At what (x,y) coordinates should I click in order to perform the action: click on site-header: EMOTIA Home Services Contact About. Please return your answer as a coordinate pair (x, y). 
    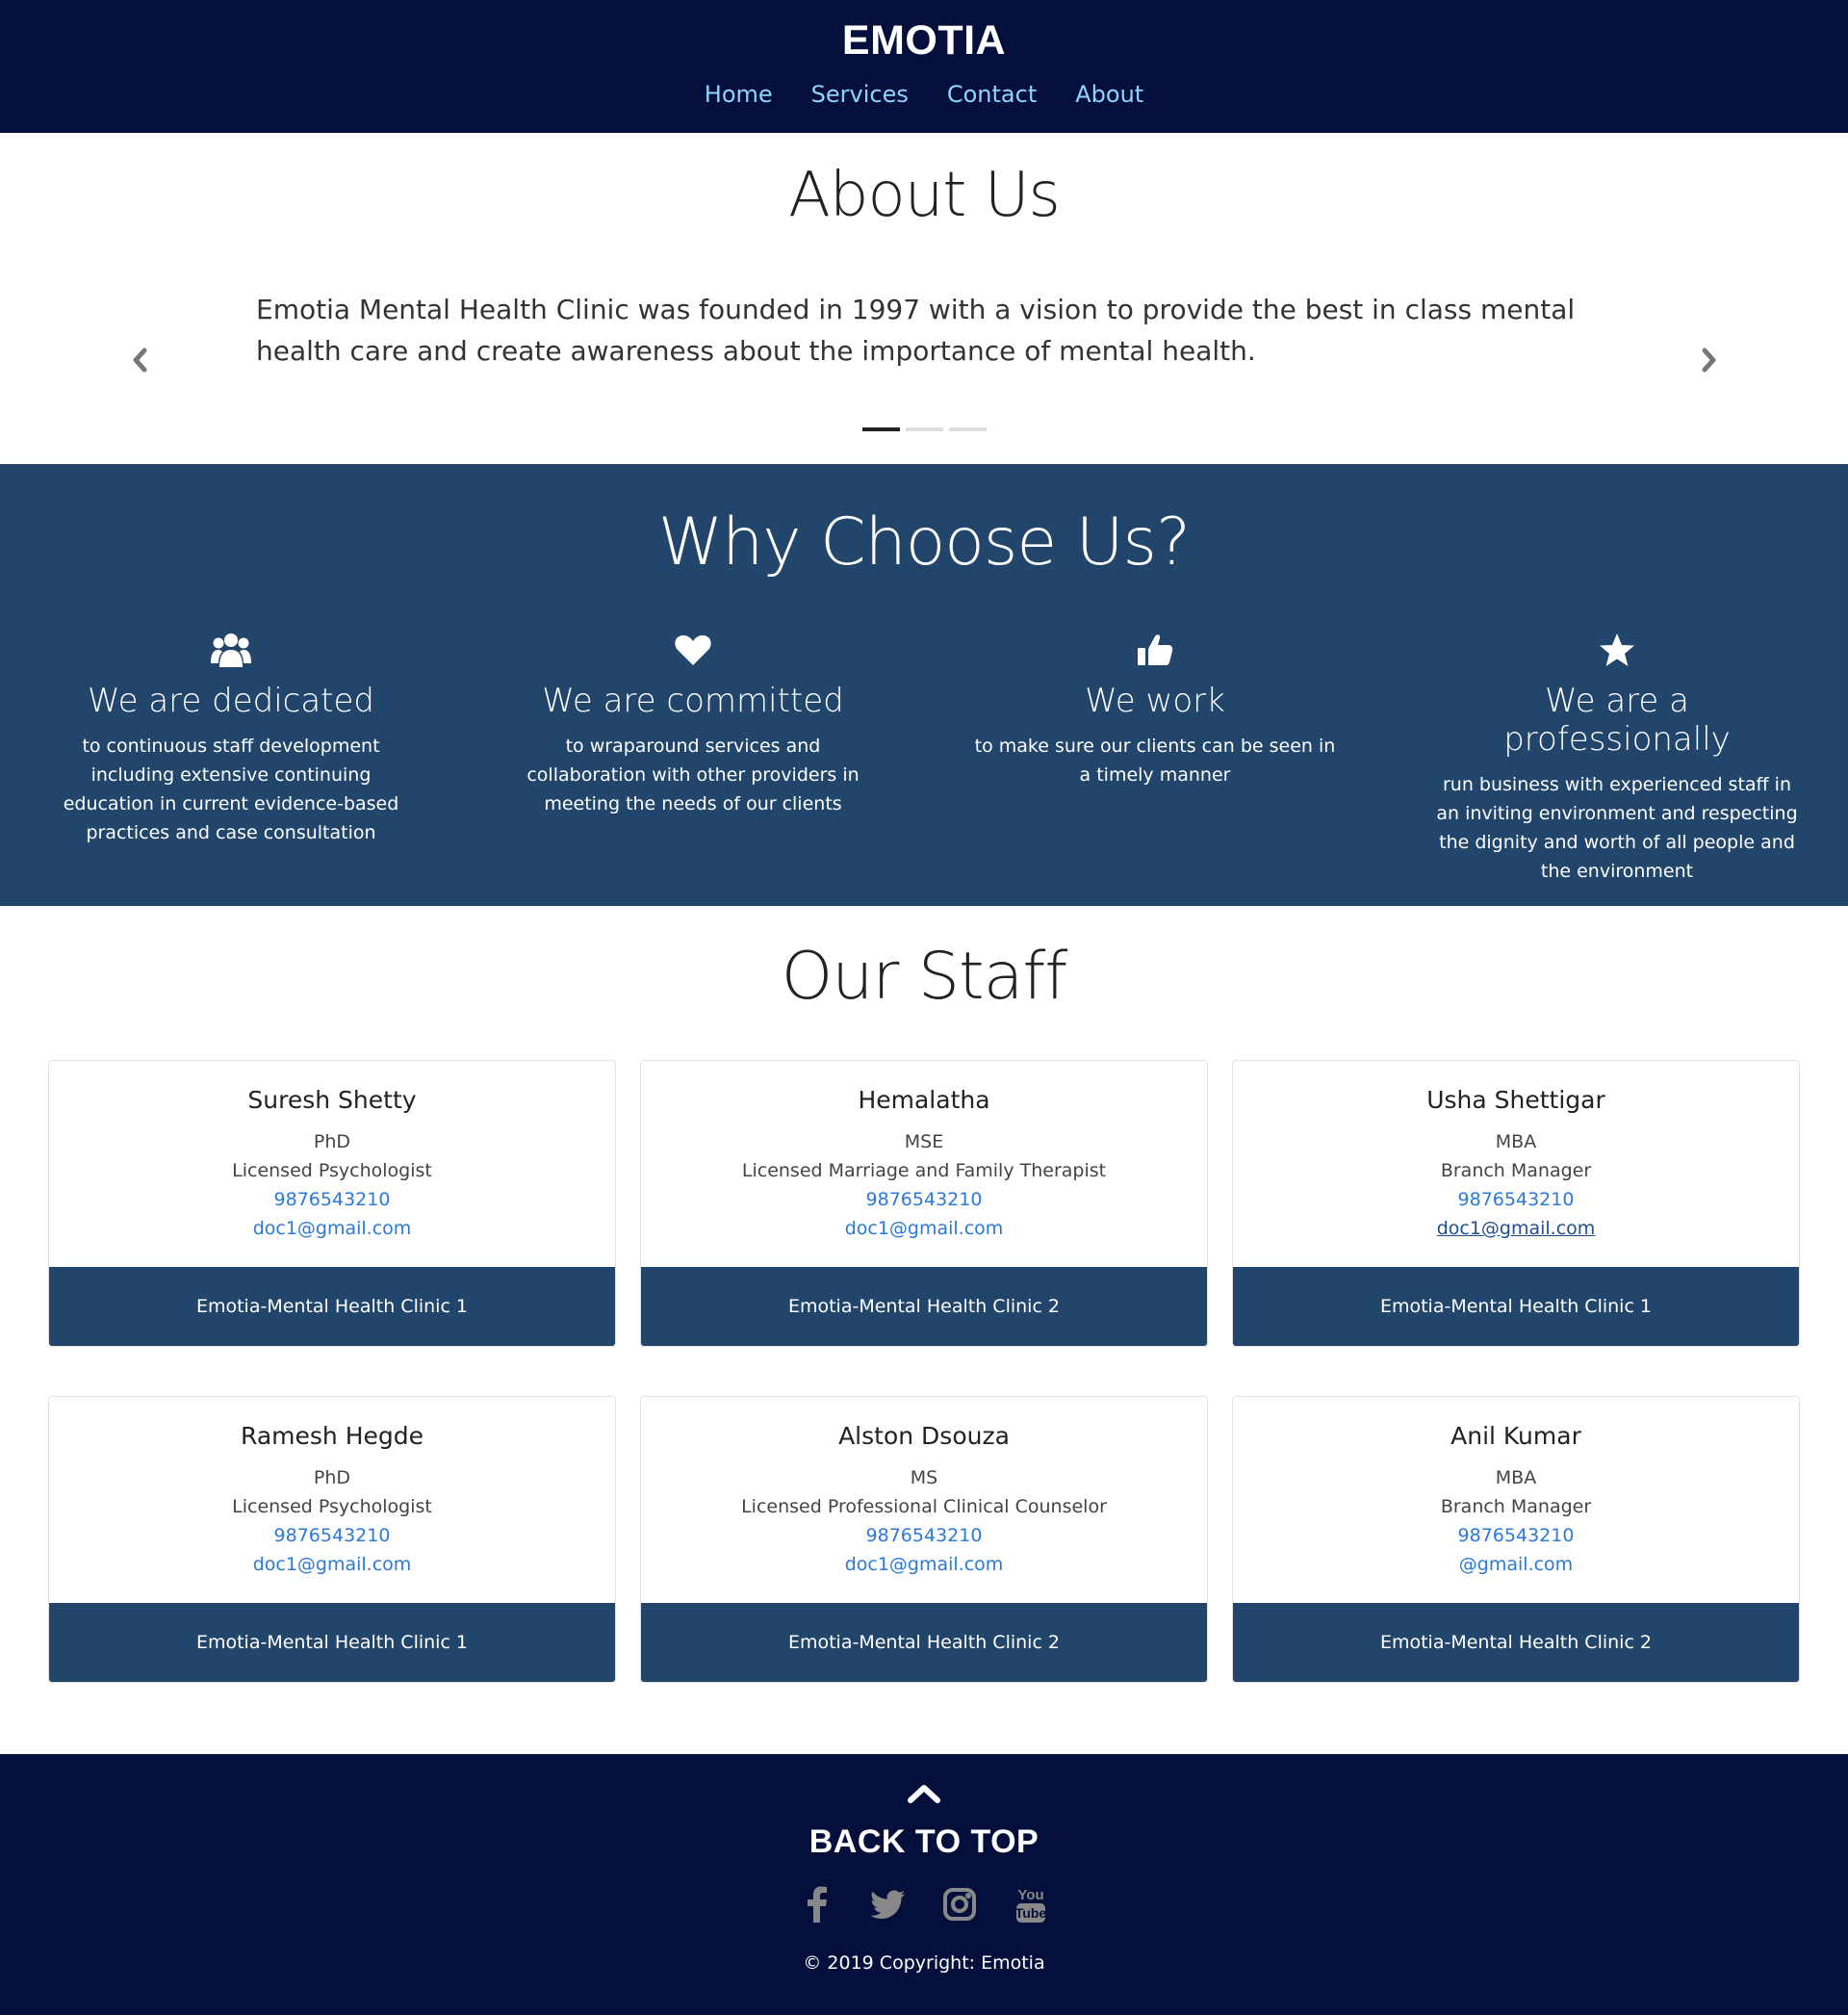
    Looking at the image, I should click on (924, 66).